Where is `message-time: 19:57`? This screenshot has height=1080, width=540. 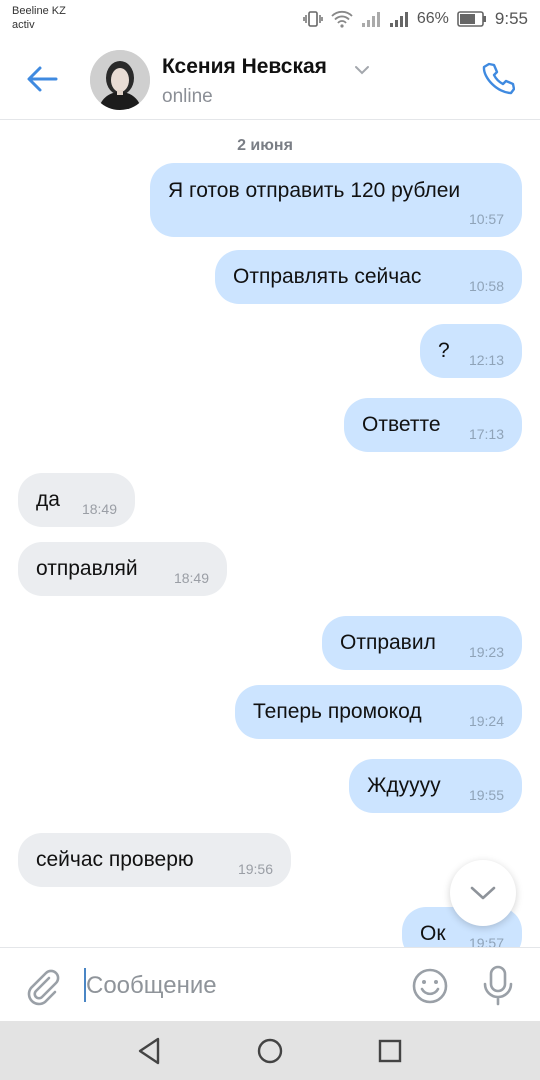
message-time: 19:57 is located at coordinates (486, 941).